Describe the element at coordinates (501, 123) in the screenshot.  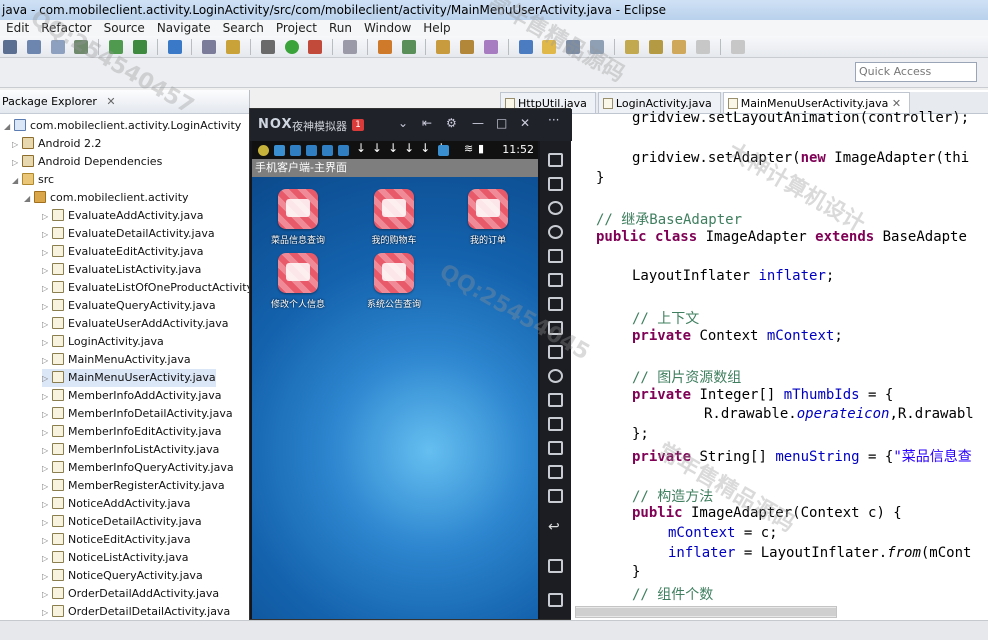
I see `maximize-icon: □` at that location.